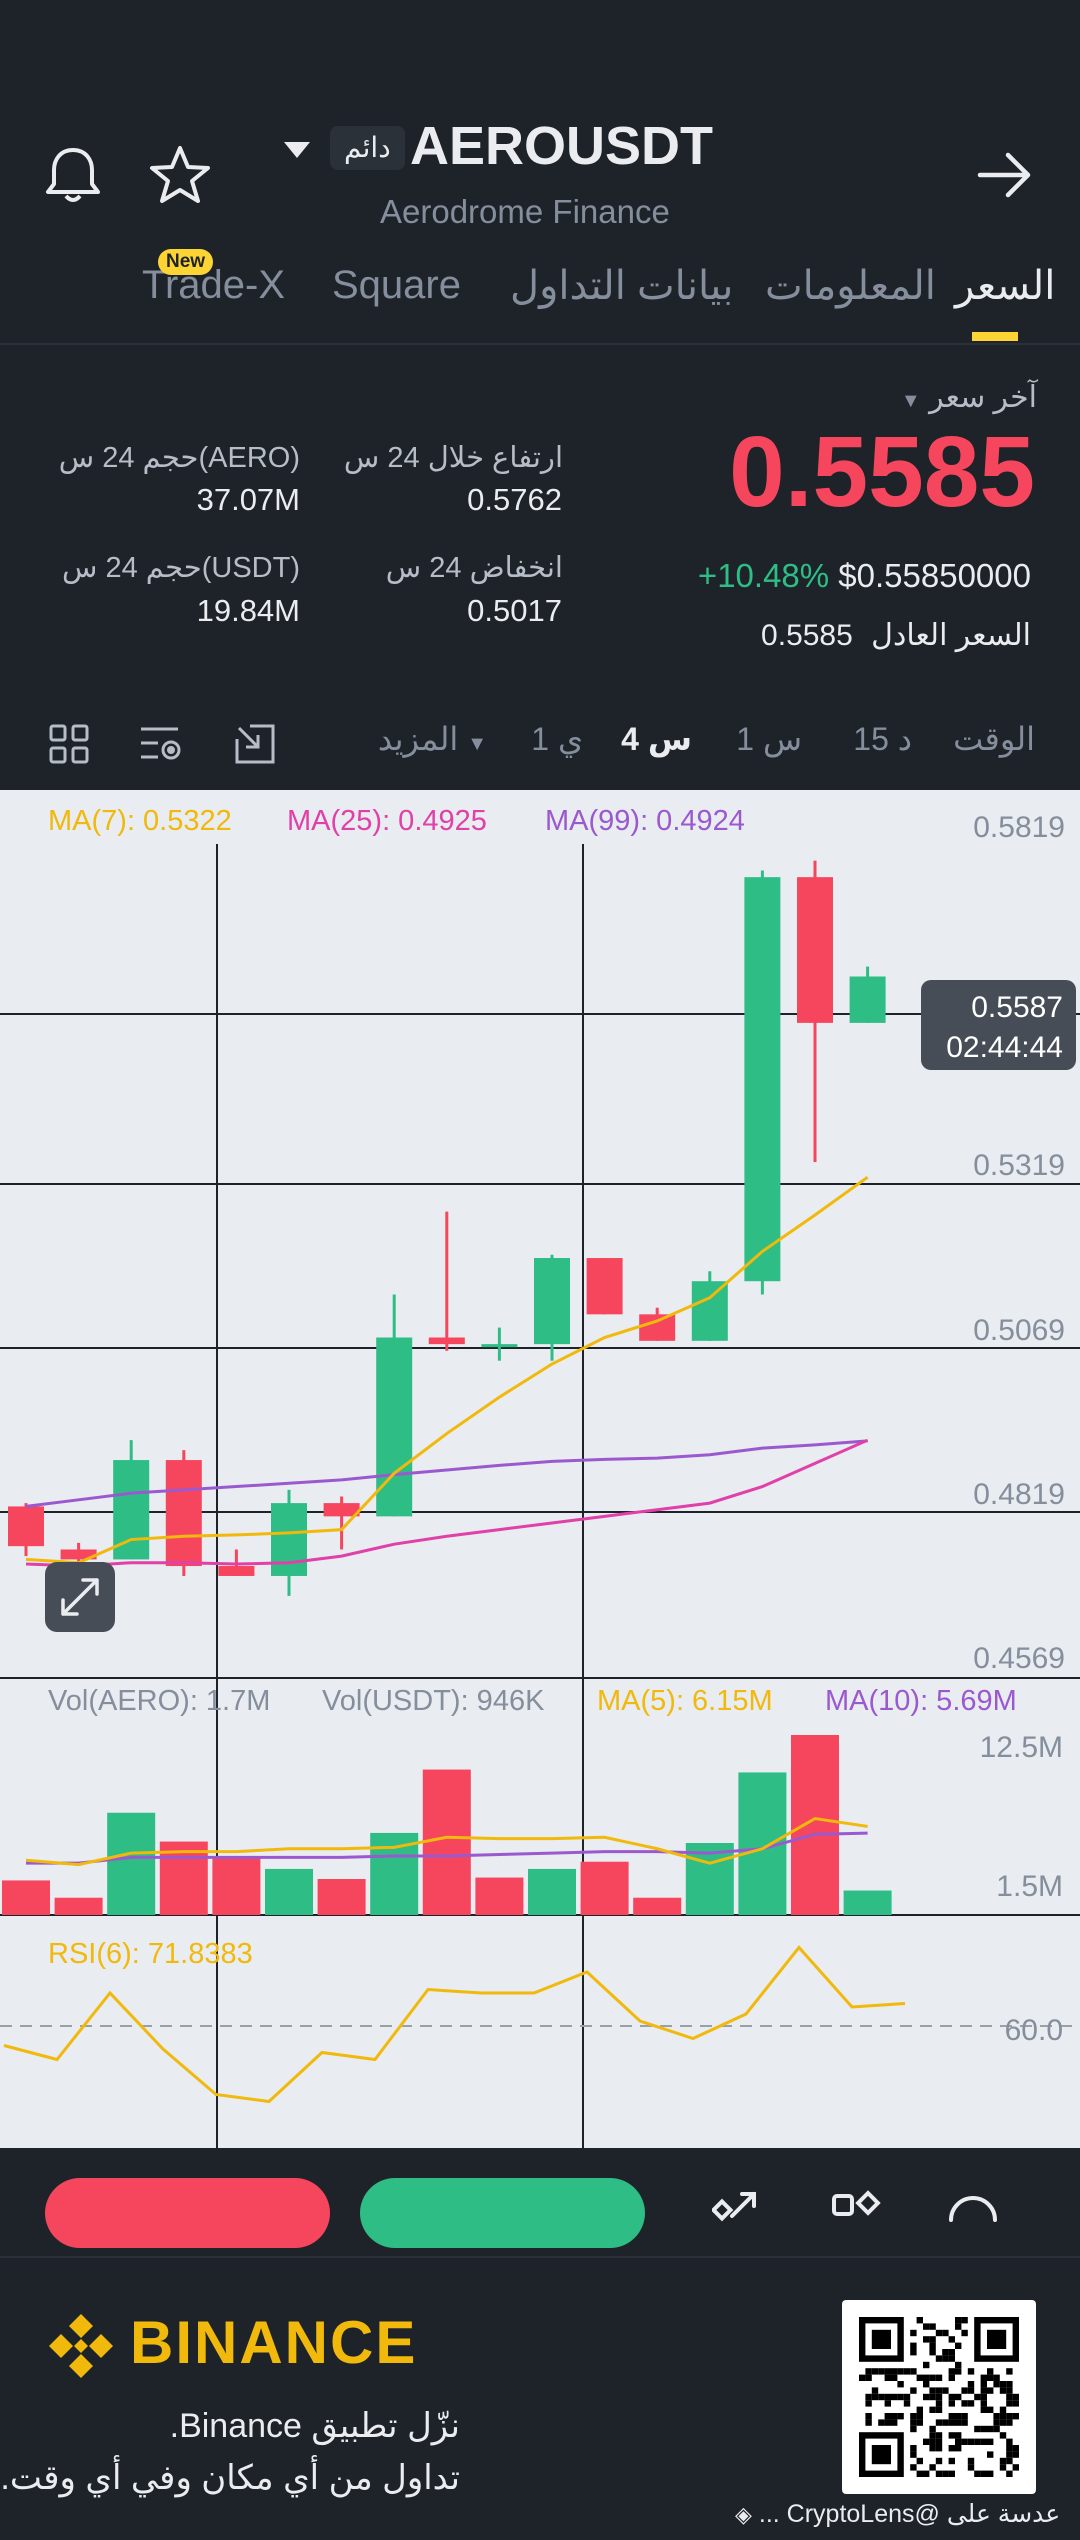  What do you see at coordinates (69, 744) in the screenshot?
I see `layout-grid-icon` at bounding box center [69, 744].